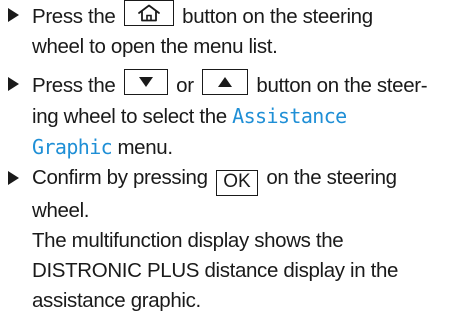  I want to click on up-triangle-icon, so click(225, 82).